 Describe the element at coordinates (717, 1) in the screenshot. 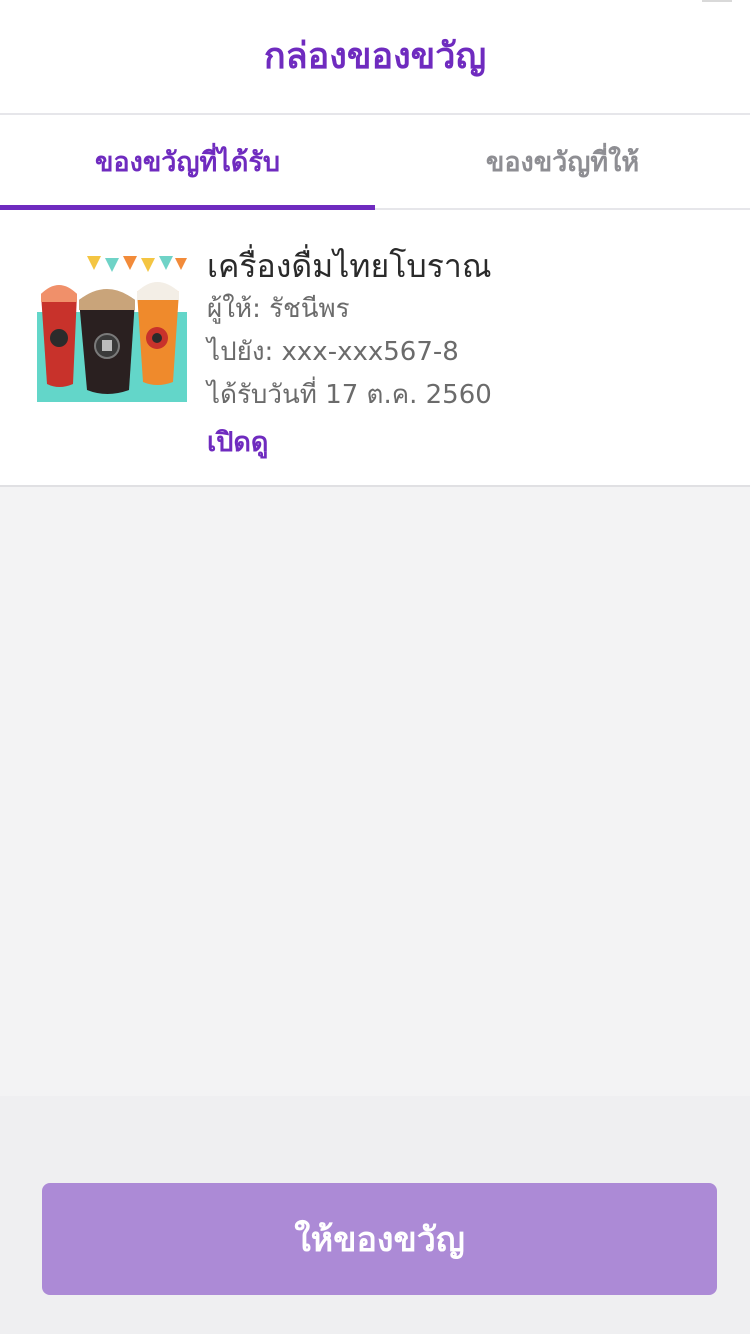

I see `header-divider-mark` at that location.